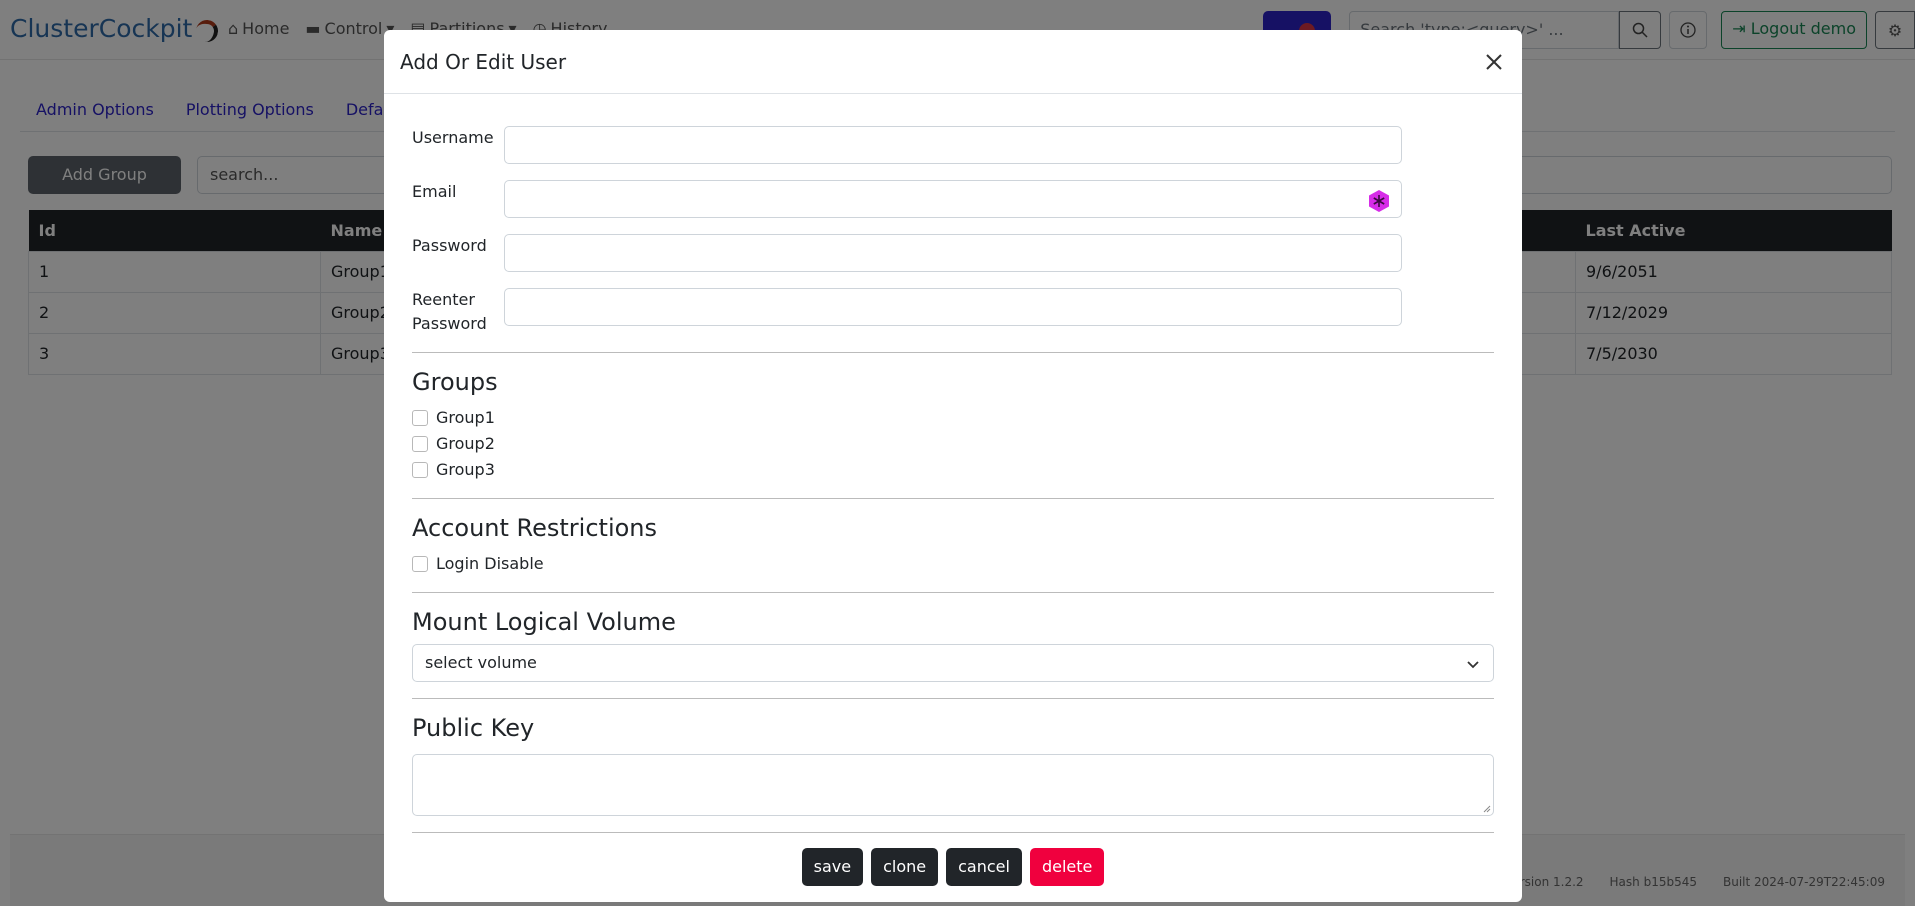 The width and height of the screenshot is (1915, 906). What do you see at coordinates (455, 382) in the screenshot?
I see `groups-title: Groups` at bounding box center [455, 382].